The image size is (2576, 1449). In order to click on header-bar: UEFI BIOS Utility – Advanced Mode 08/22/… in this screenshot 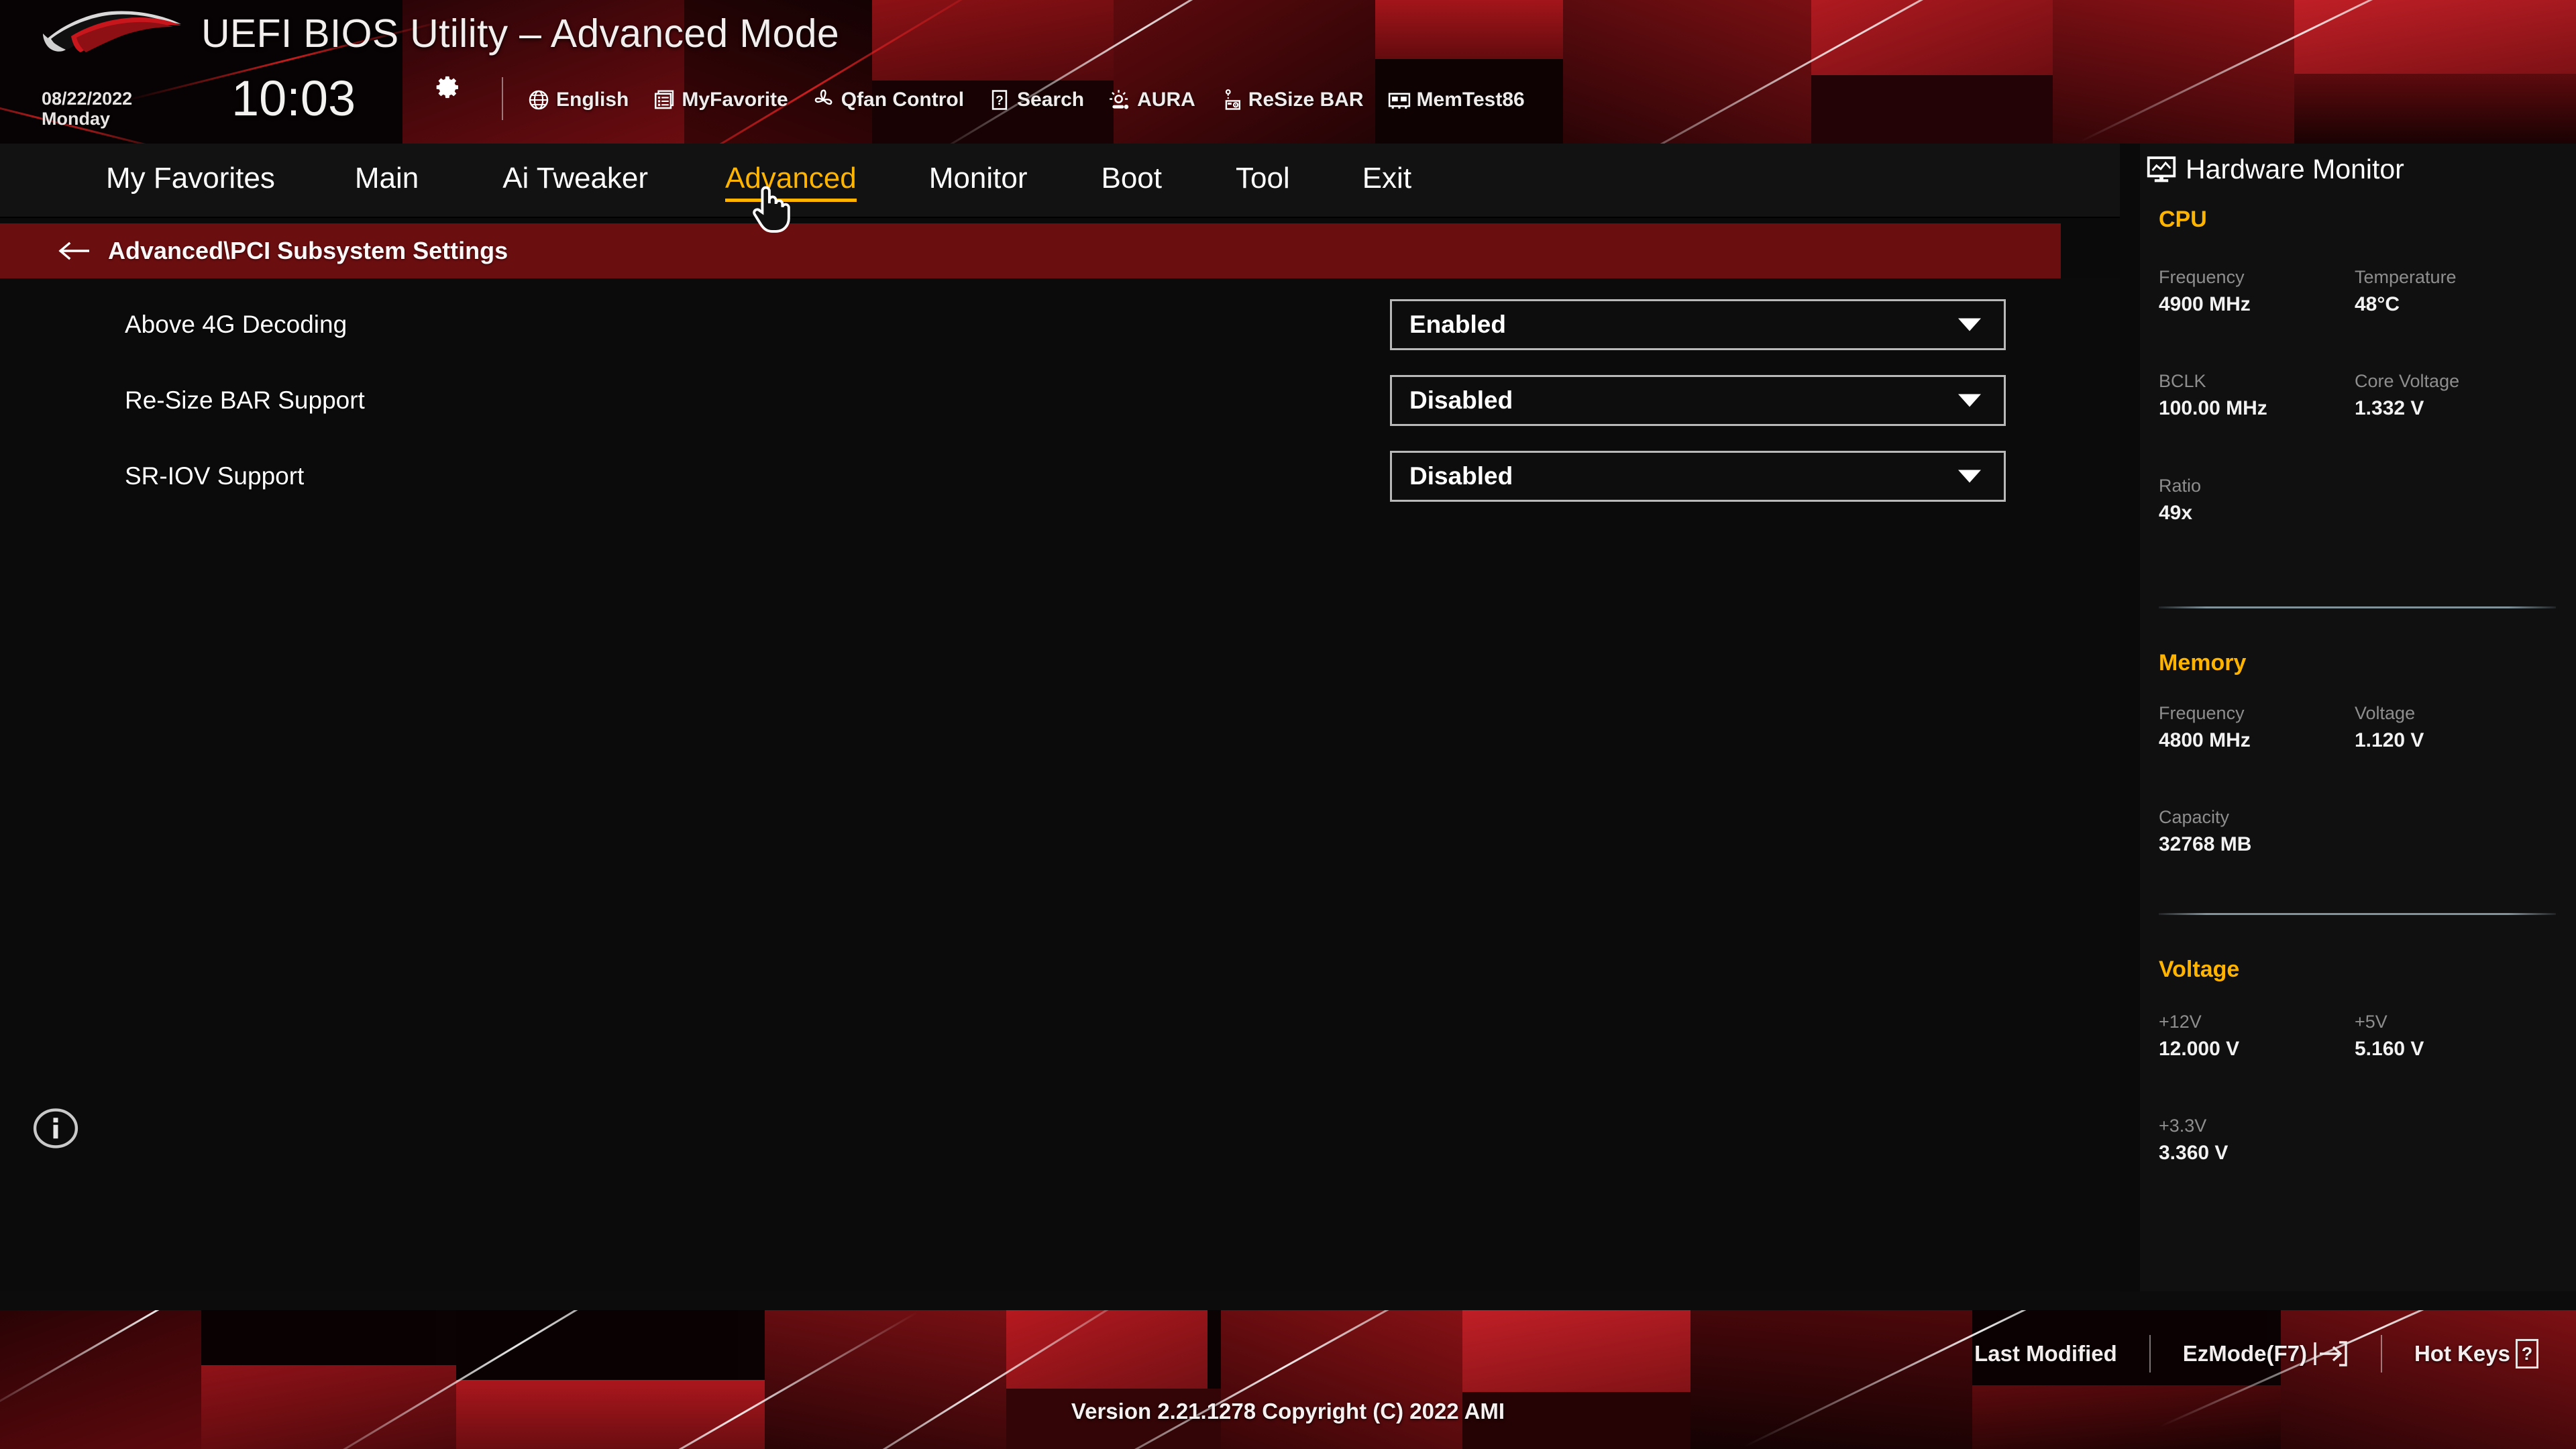, I will do `click(1288, 72)`.